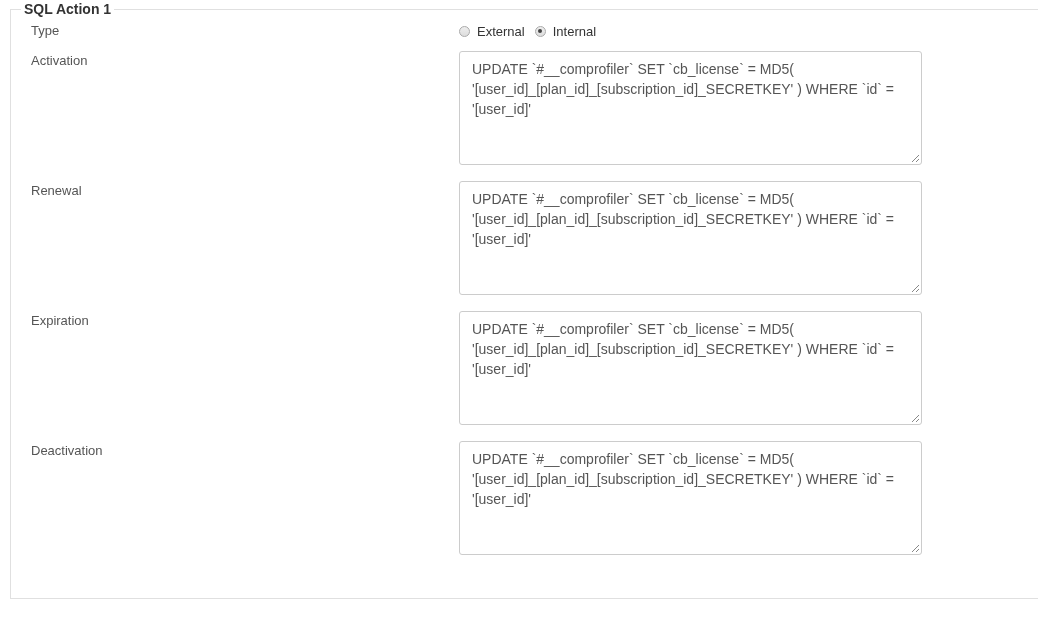  Describe the element at coordinates (574, 31) in the screenshot. I see `radio-label: Internal` at that location.